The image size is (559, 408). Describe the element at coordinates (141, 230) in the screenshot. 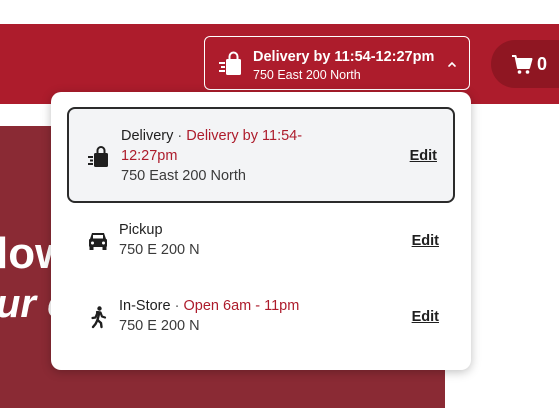

I see `option-name: Pickup` at that location.